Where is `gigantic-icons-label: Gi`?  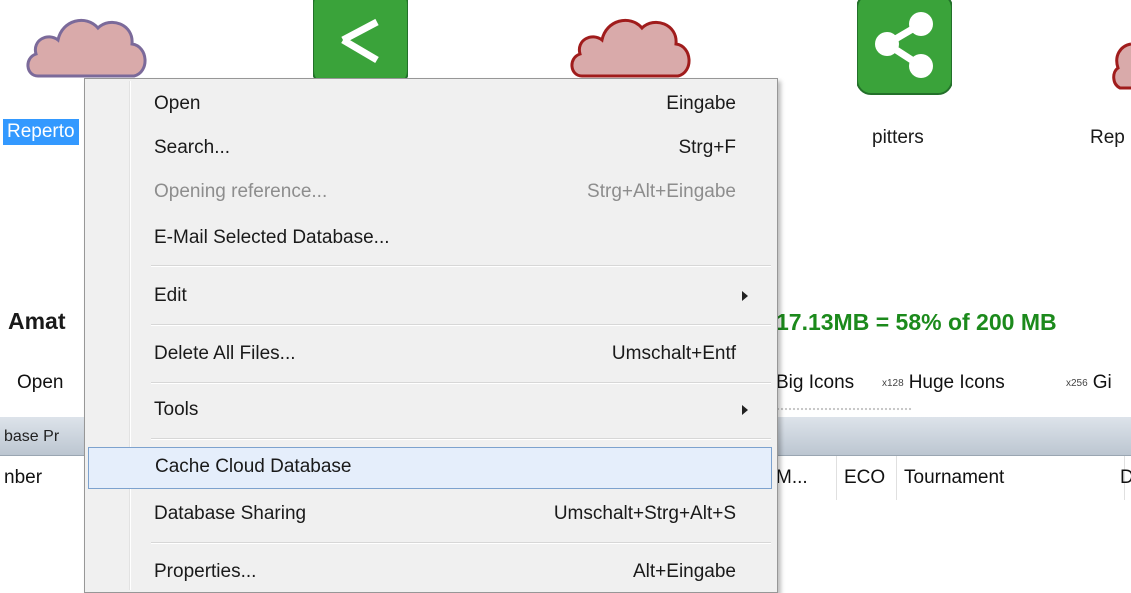
gigantic-icons-label: Gi is located at coordinates (1102, 382).